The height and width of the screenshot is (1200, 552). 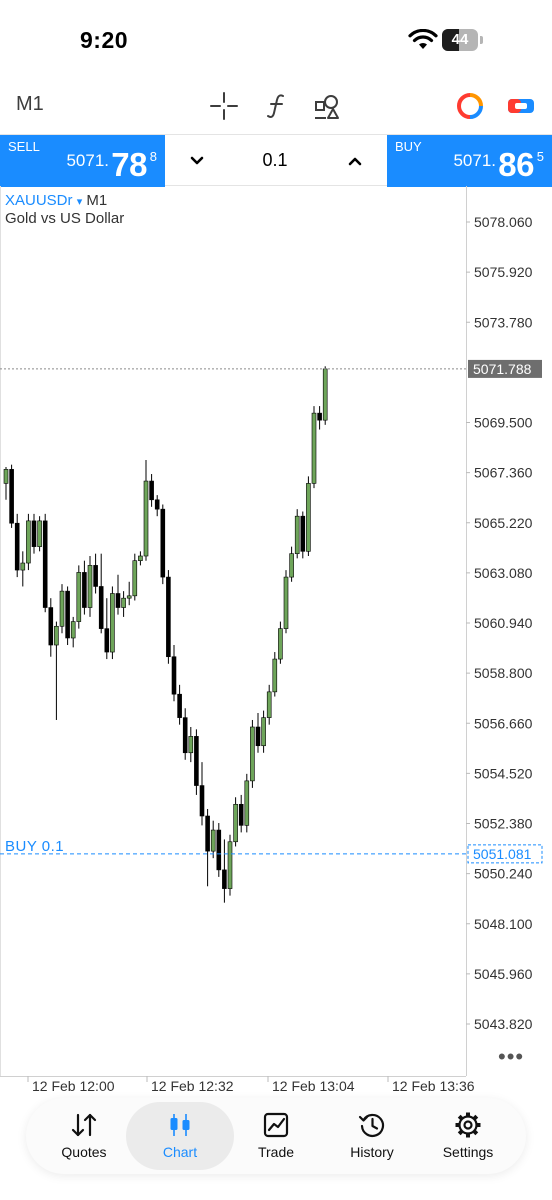 I want to click on crosshair-icon, so click(x=224, y=106).